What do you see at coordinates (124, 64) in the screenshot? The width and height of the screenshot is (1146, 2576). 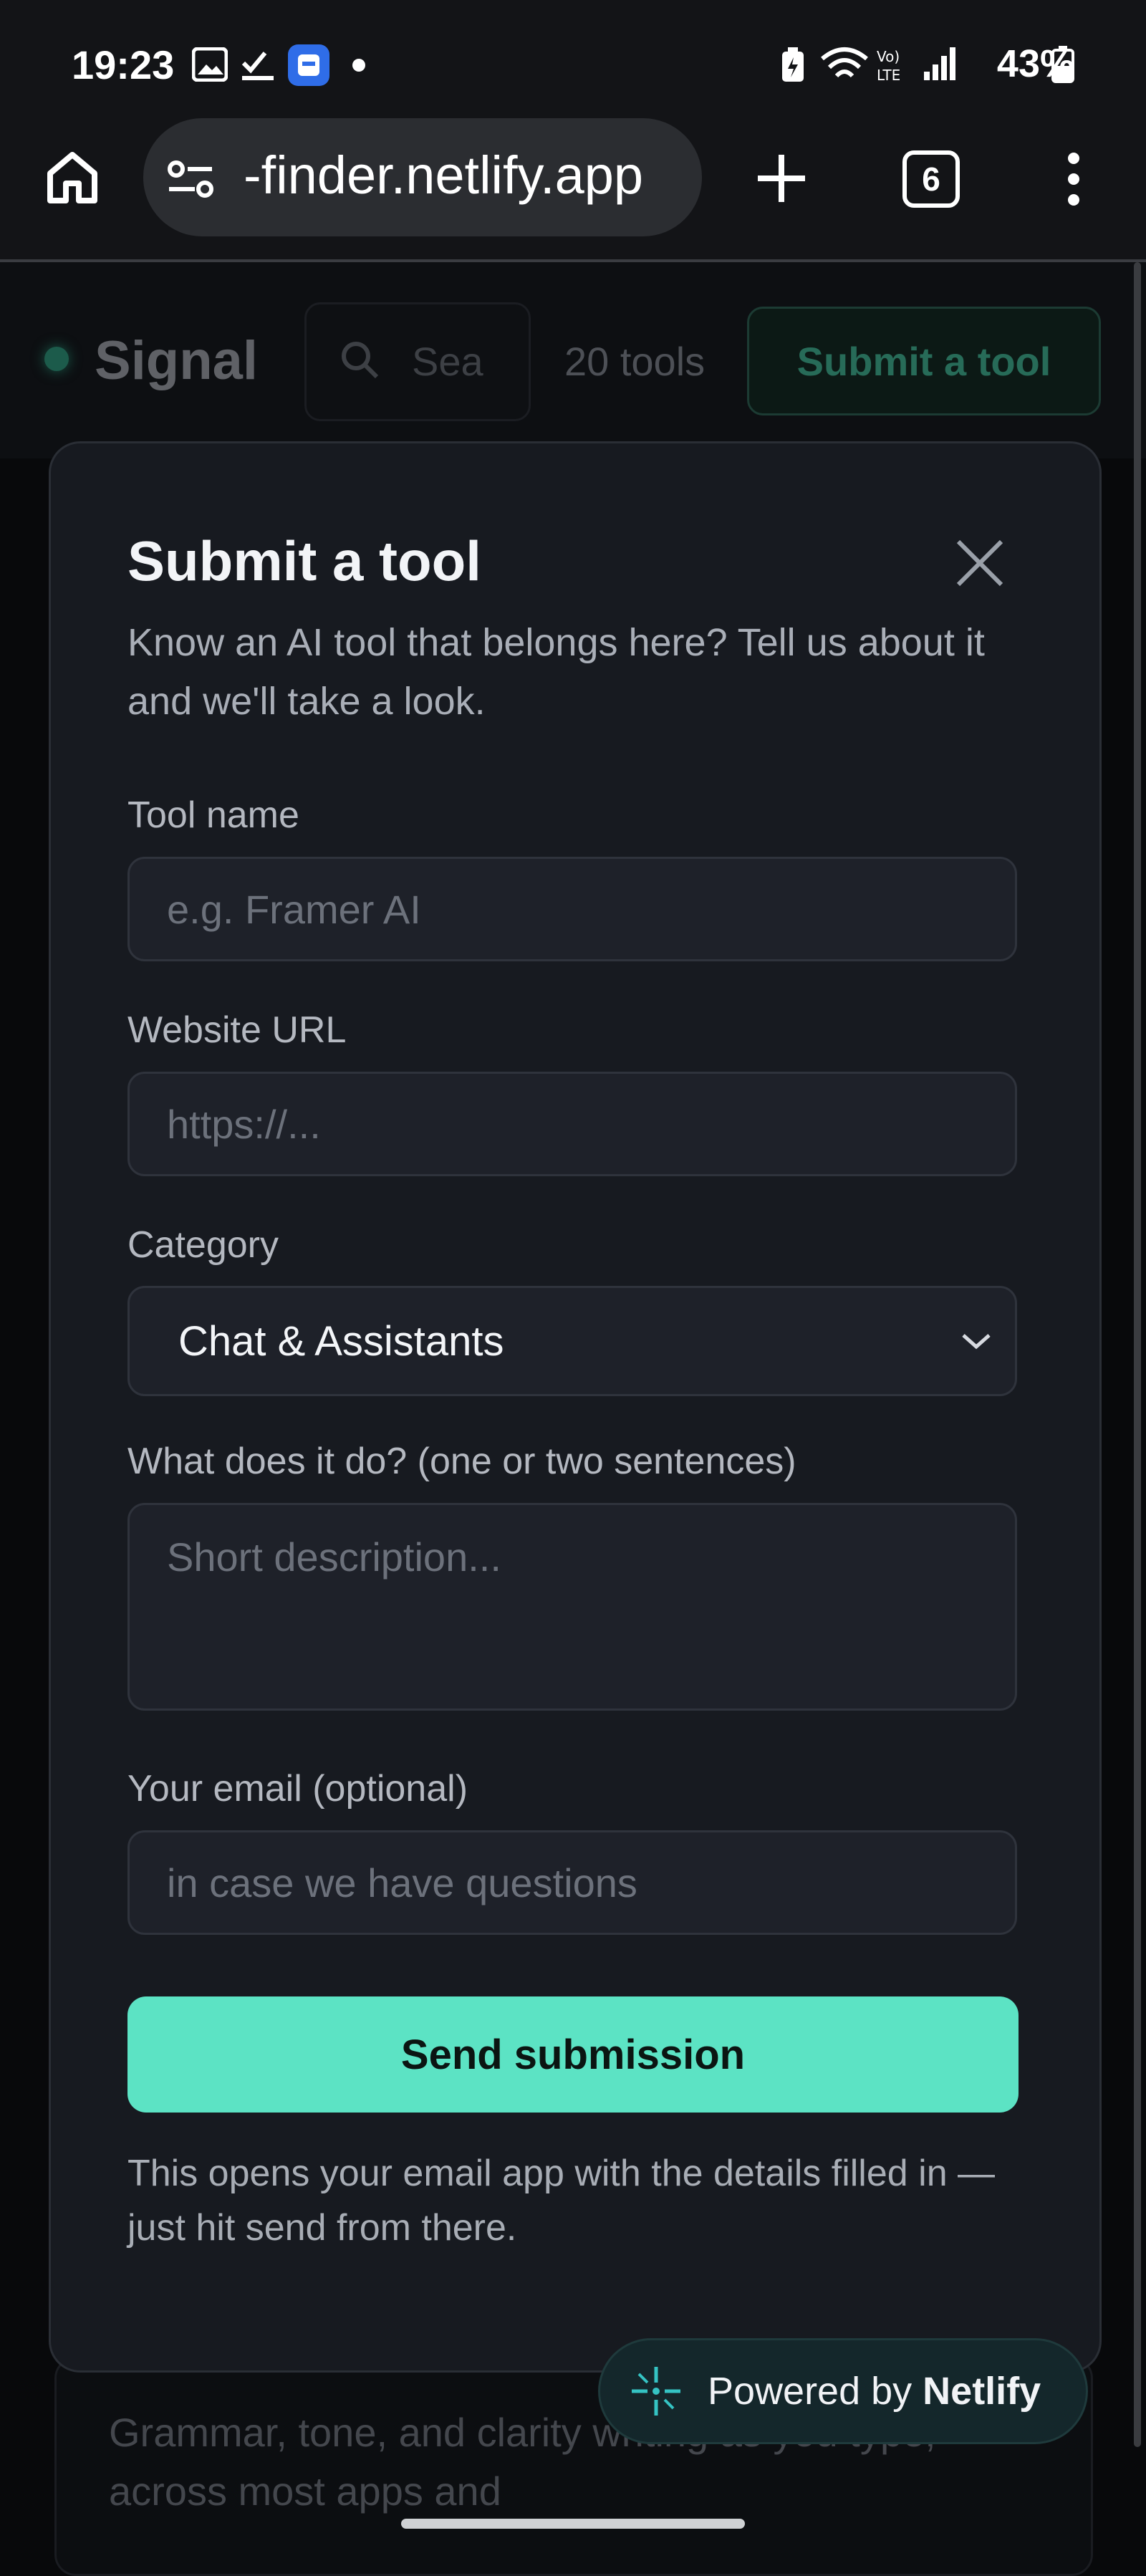 I see `status-time: 19:23` at bounding box center [124, 64].